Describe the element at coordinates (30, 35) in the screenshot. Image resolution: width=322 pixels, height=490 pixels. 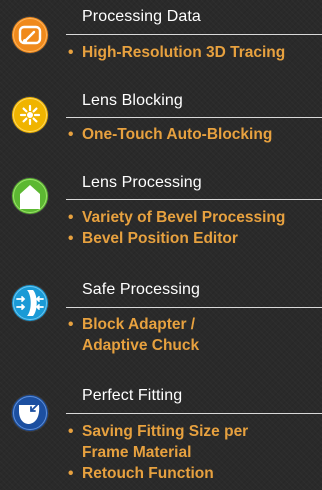
I see `tracing-icon` at that location.